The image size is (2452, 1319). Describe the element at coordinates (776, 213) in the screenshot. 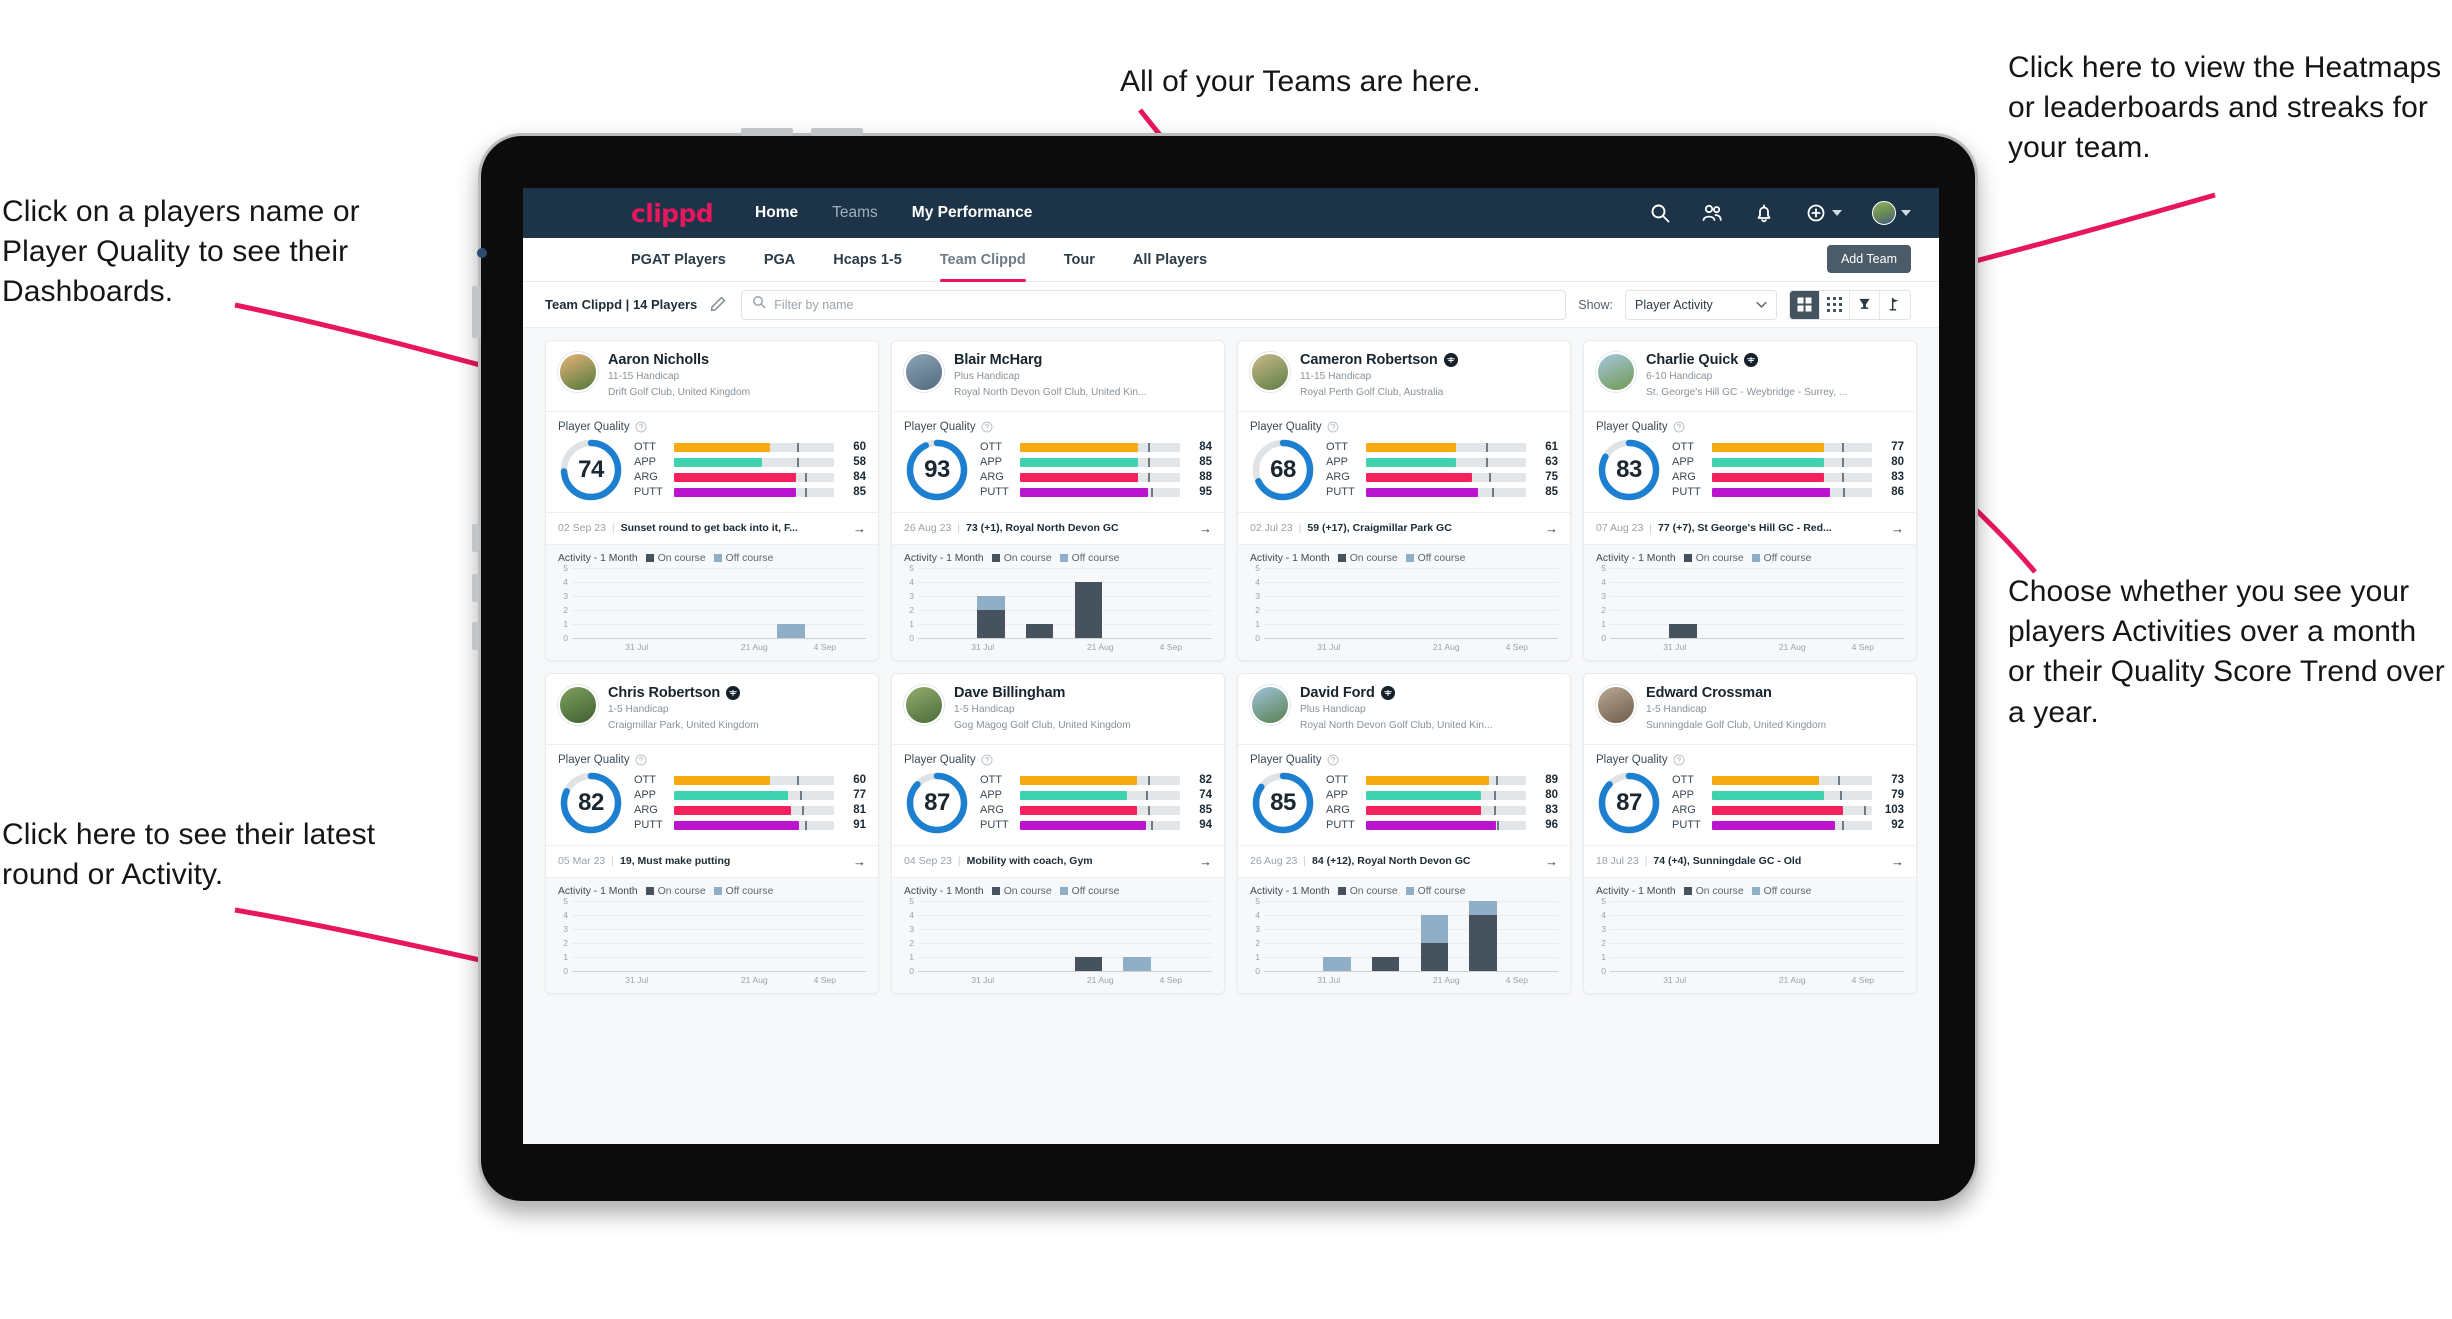

I see `nav-link-home: Home` at that location.